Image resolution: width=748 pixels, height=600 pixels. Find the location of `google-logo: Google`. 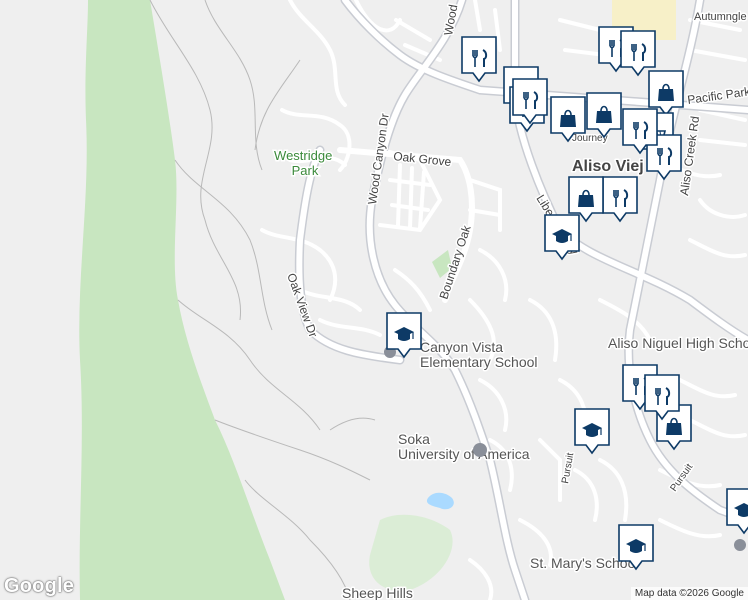

google-logo: Google is located at coordinates (39, 586).